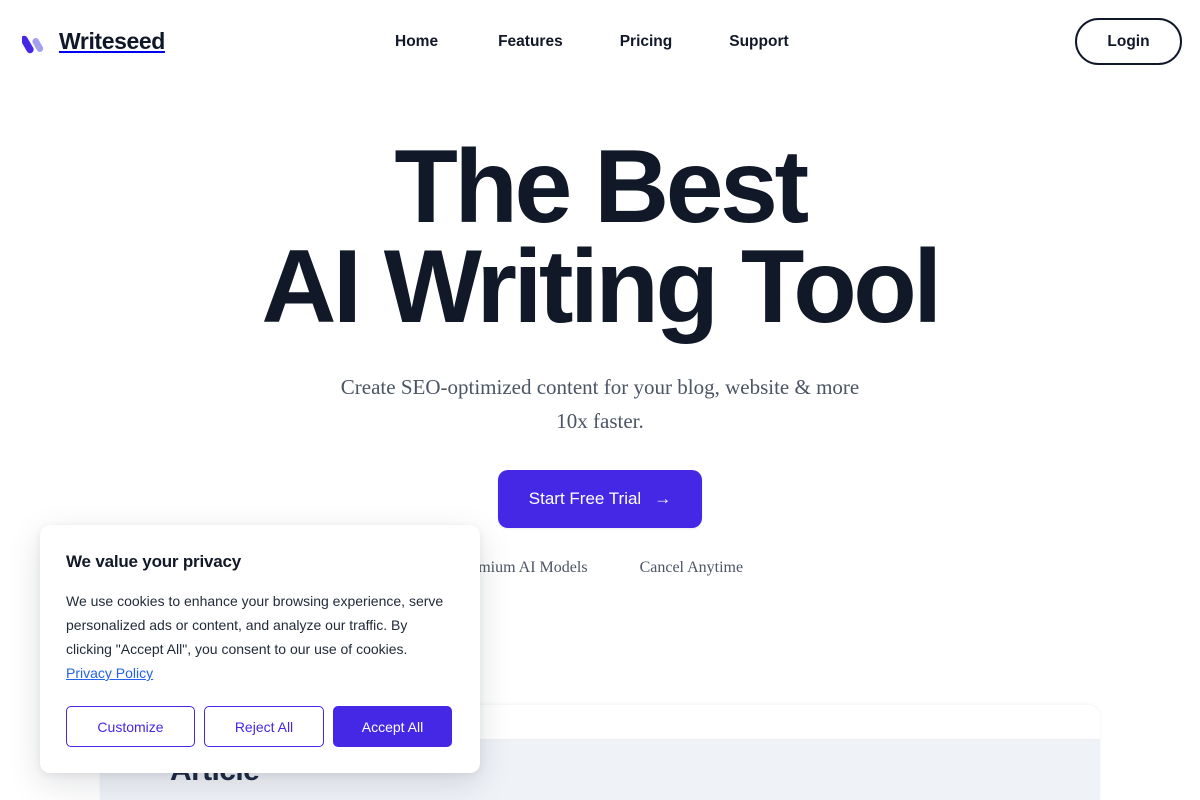 This screenshot has height=800, width=1200. I want to click on nav-item-features: Features, so click(530, 42).